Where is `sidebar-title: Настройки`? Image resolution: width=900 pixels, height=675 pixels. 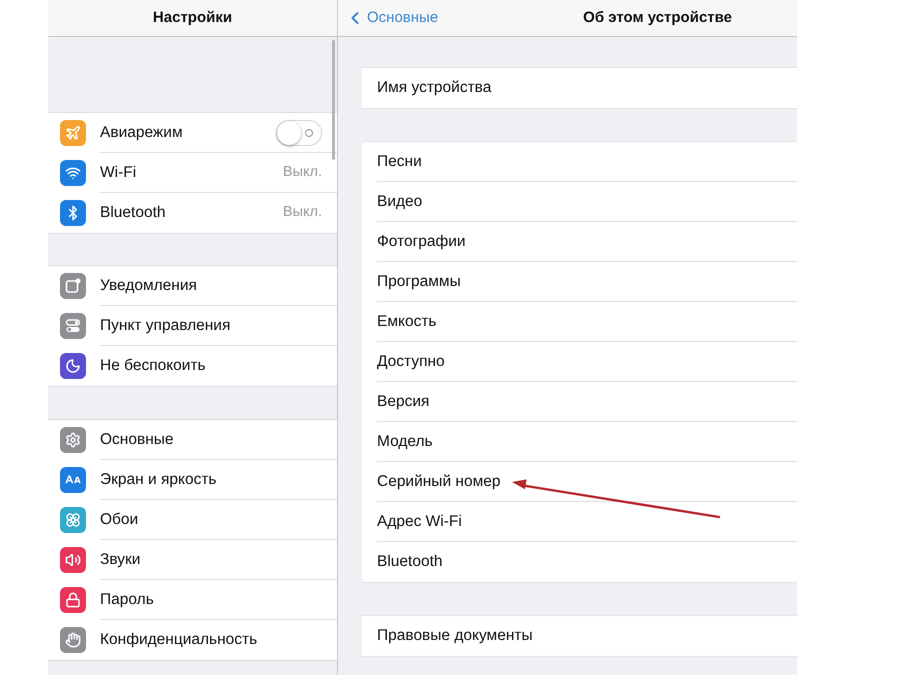 sidebar-title: Настройки is located at coordinates (192, 18).